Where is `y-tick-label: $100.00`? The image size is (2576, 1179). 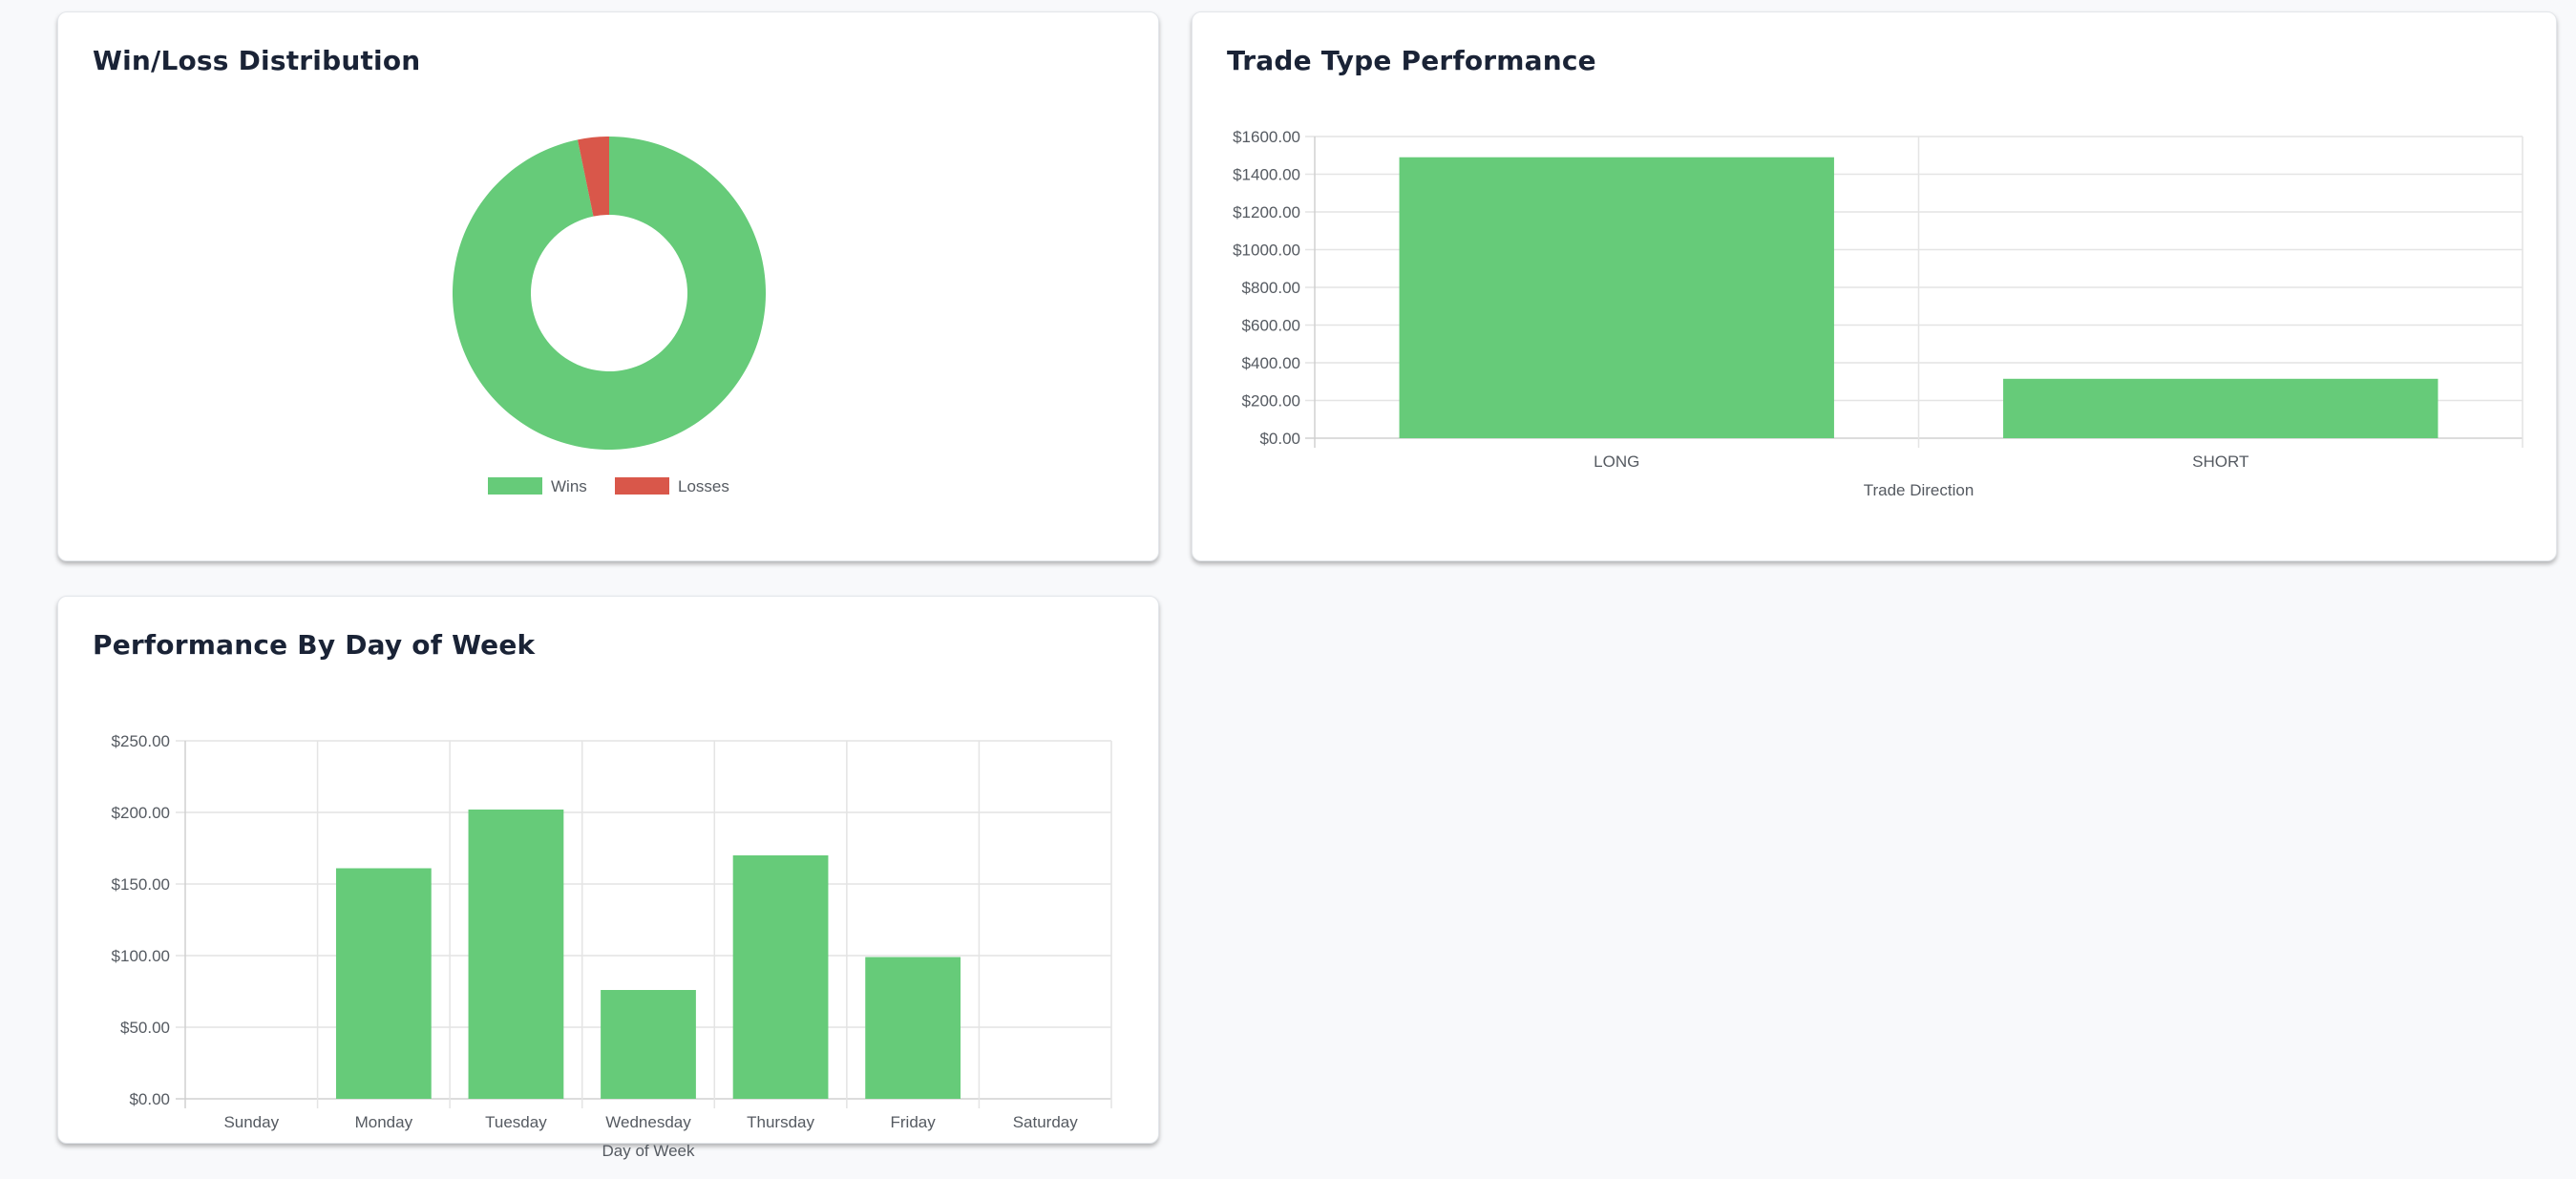 y-tick-label: $100.00 is located at coordinates (141, 956).